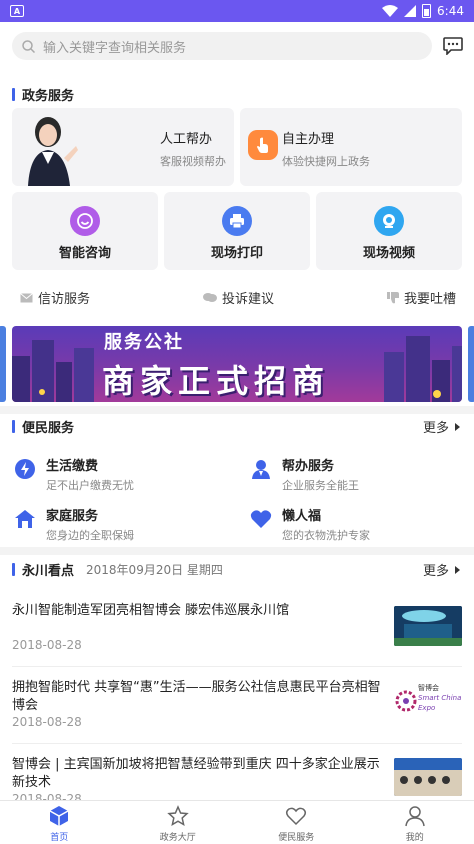 The height and width of the screenshot is (844, 474). What do you see at coordinates (389, 221) in the screenshot?
I see `camera-icon` at bounding box center [389, 221].